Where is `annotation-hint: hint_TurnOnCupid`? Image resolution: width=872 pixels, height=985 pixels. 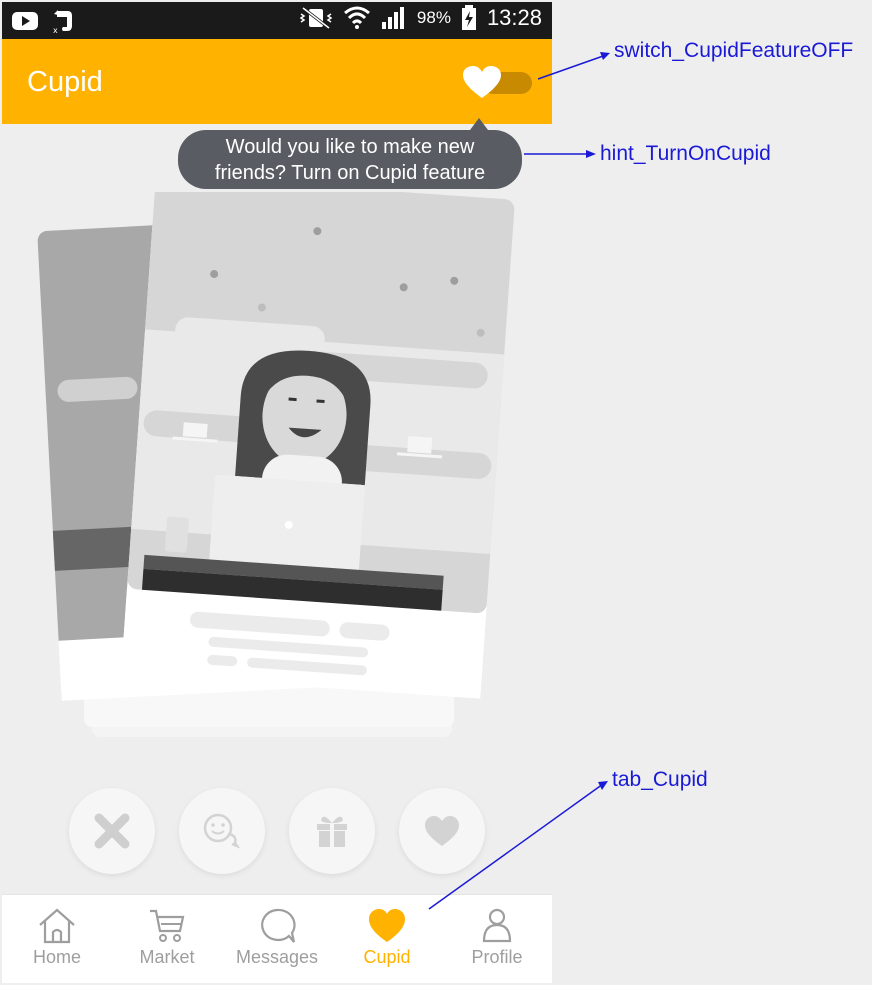 annotation-hint: hint_TurnOnCupid is located at coordinates (685, 153).